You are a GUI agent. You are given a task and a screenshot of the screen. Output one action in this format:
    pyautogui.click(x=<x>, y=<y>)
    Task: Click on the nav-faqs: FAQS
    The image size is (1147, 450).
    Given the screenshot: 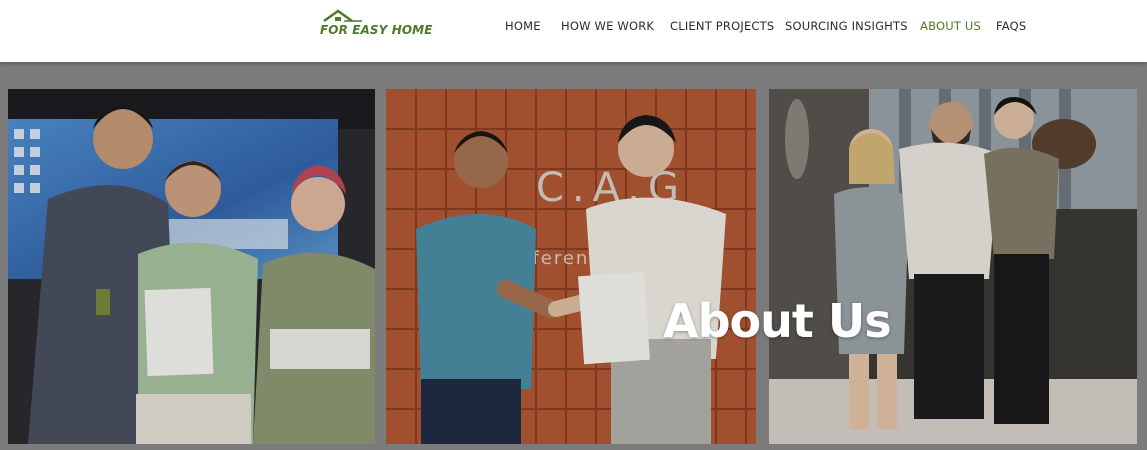 What is the action you would take?
    pyautogui.click(x=1011, y=26)
    